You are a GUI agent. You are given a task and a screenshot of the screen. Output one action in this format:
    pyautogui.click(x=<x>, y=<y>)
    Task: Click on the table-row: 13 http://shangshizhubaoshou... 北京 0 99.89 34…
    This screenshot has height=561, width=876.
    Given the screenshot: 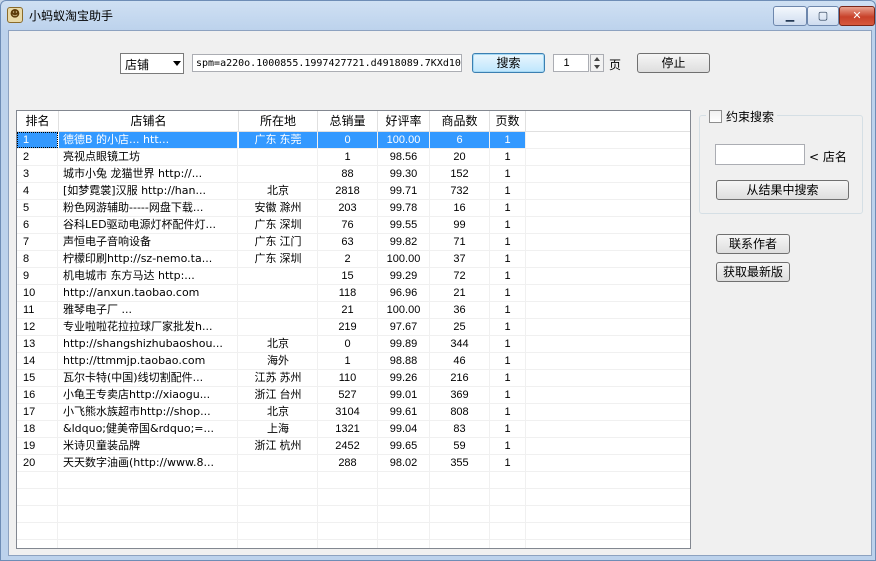 What is the action you would take?
    pyautogui.click(x=353, y=344)
    